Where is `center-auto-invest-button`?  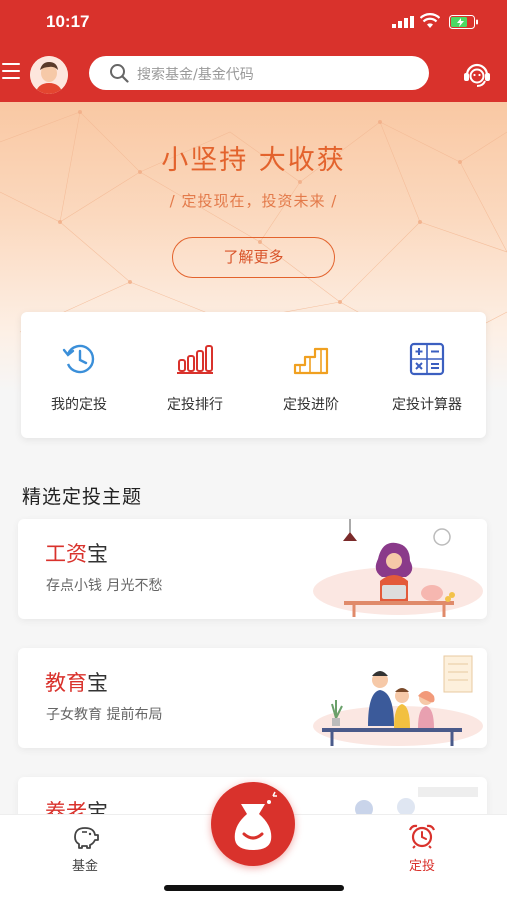 center-auto-invest-button is located at coordinates (253, 824).